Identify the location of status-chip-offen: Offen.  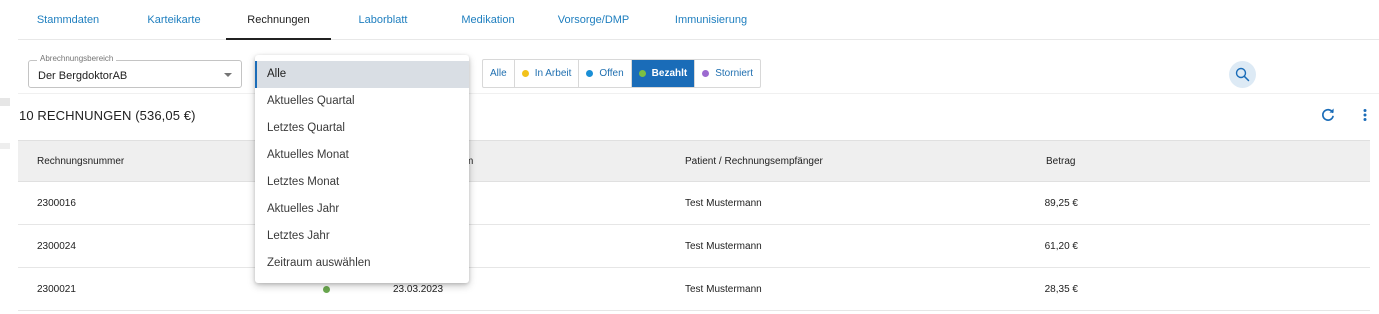
(605, 73).